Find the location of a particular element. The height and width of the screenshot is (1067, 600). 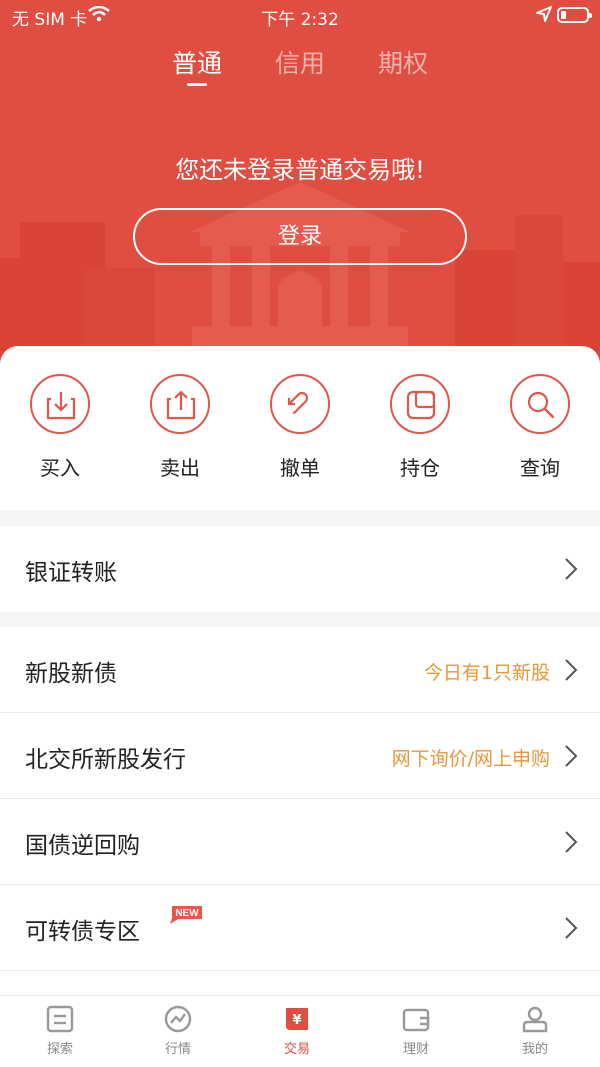

row-bse-ipo-hint: 网下询价/网上申购 is located at coordinates (470, 759).